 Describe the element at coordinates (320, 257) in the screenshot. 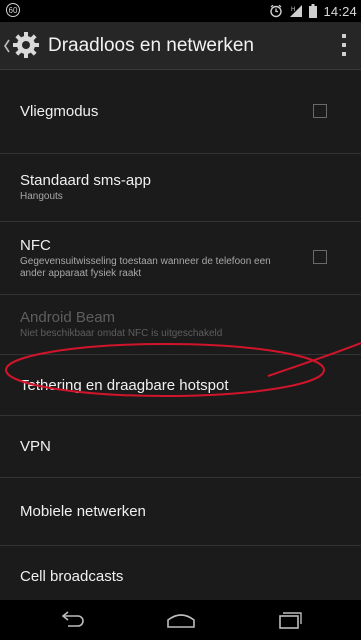

I see `nfc-checkbox` at that location.